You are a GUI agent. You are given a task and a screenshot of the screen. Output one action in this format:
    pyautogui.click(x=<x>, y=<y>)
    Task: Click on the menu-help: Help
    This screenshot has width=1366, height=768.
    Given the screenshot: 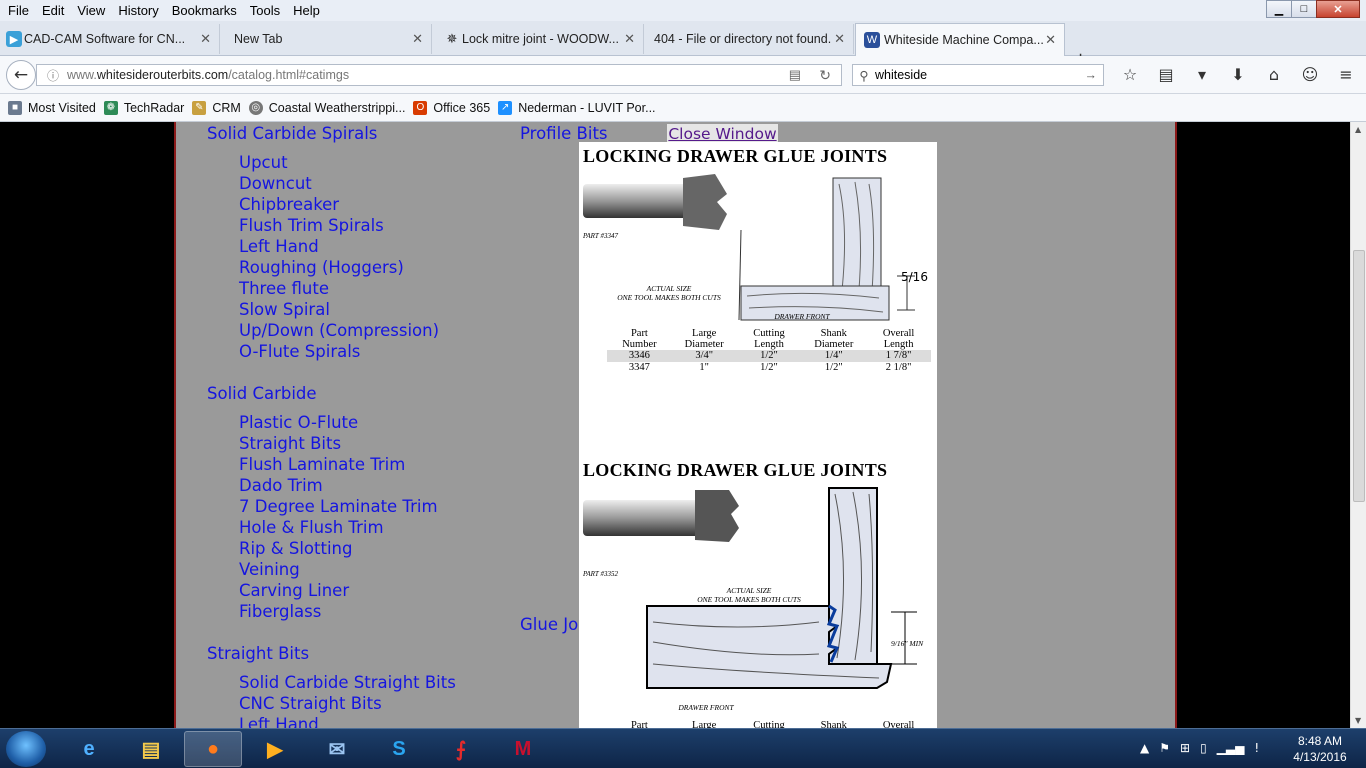 What is the action you would take?
    pyautogui.click(x=306, y=10)
    